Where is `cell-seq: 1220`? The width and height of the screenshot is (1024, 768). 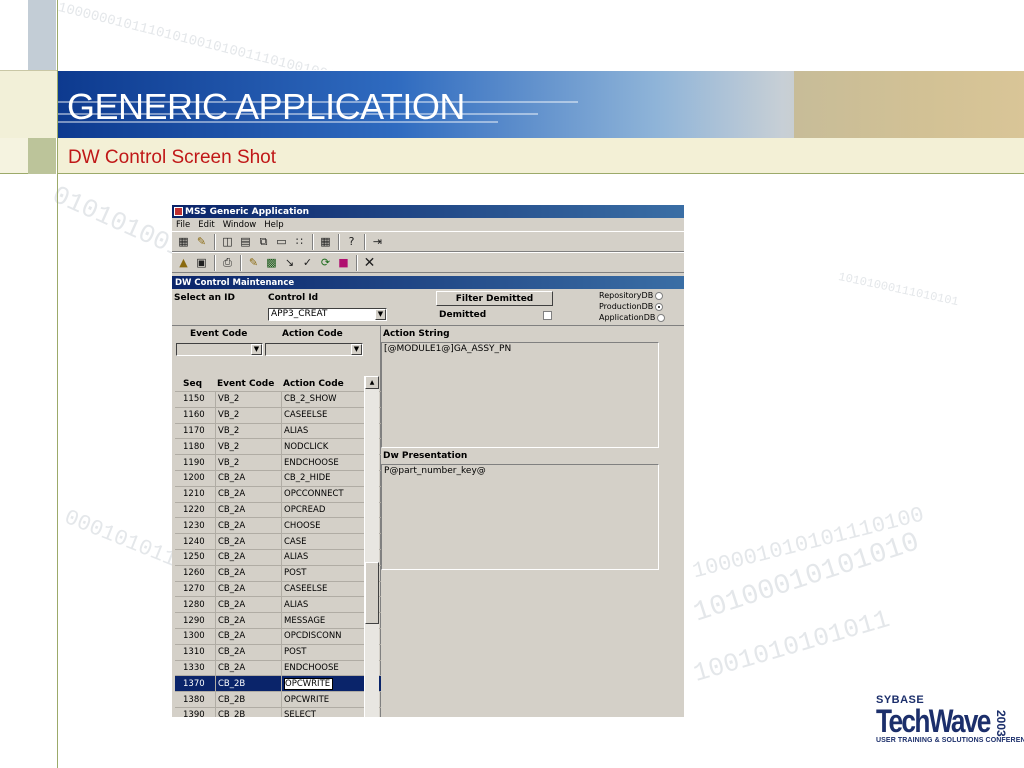
cell-seq: 1220 is located at coordinates (195, 510).